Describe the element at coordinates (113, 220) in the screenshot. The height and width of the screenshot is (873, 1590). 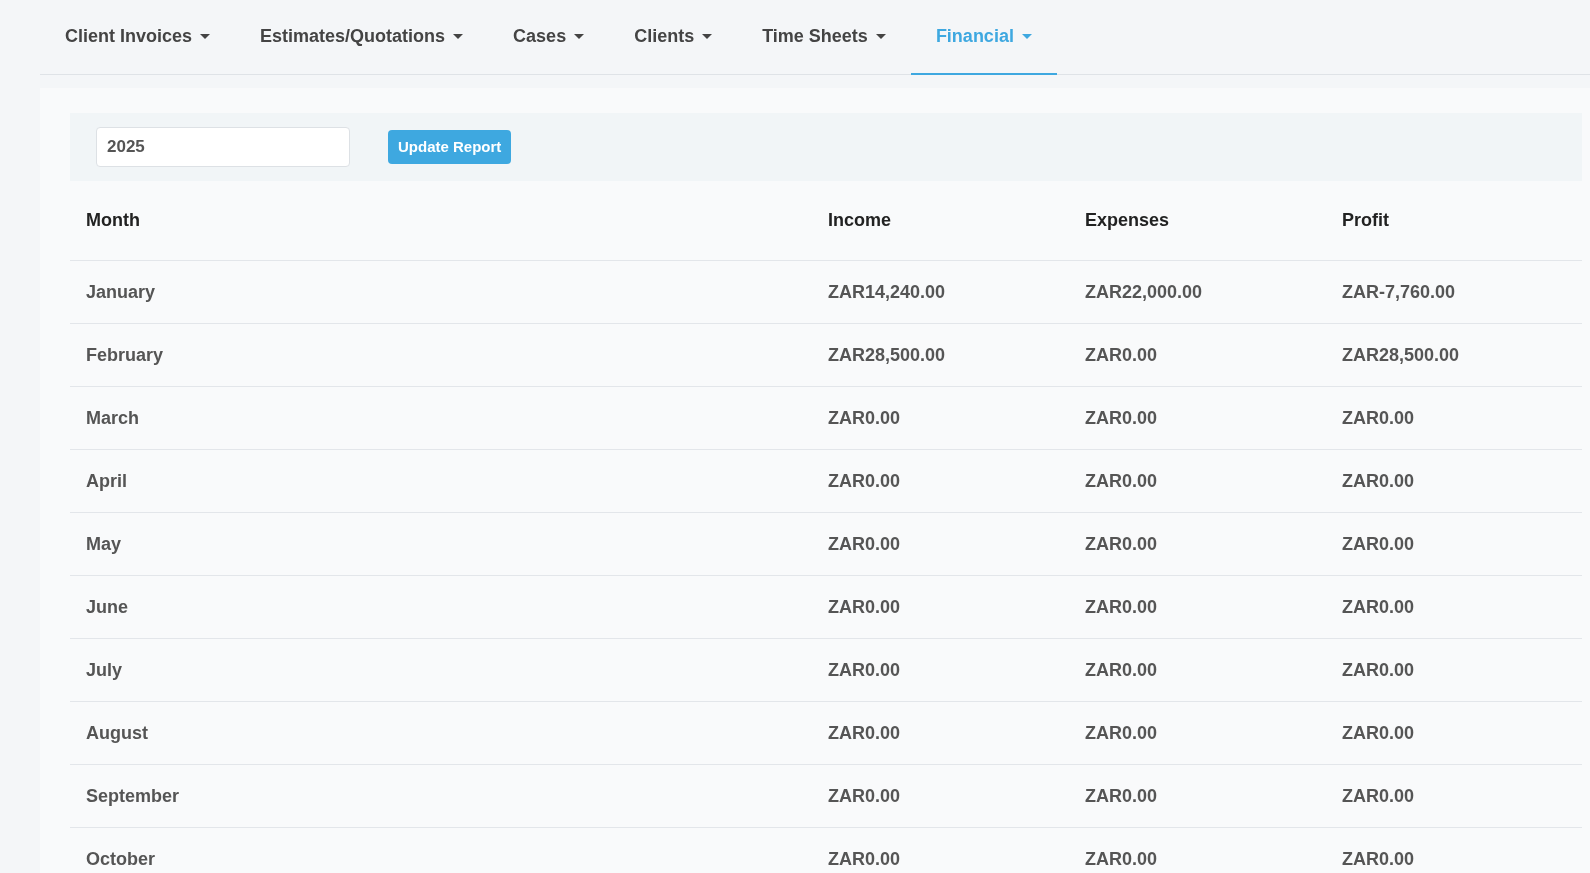
I see `column-header: Month` at that location.